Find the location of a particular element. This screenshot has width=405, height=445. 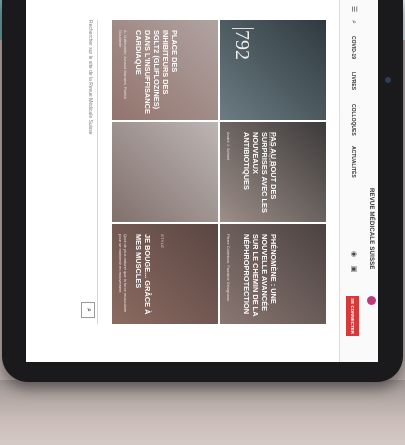

card-overlay is located at coordinates (165, 172).